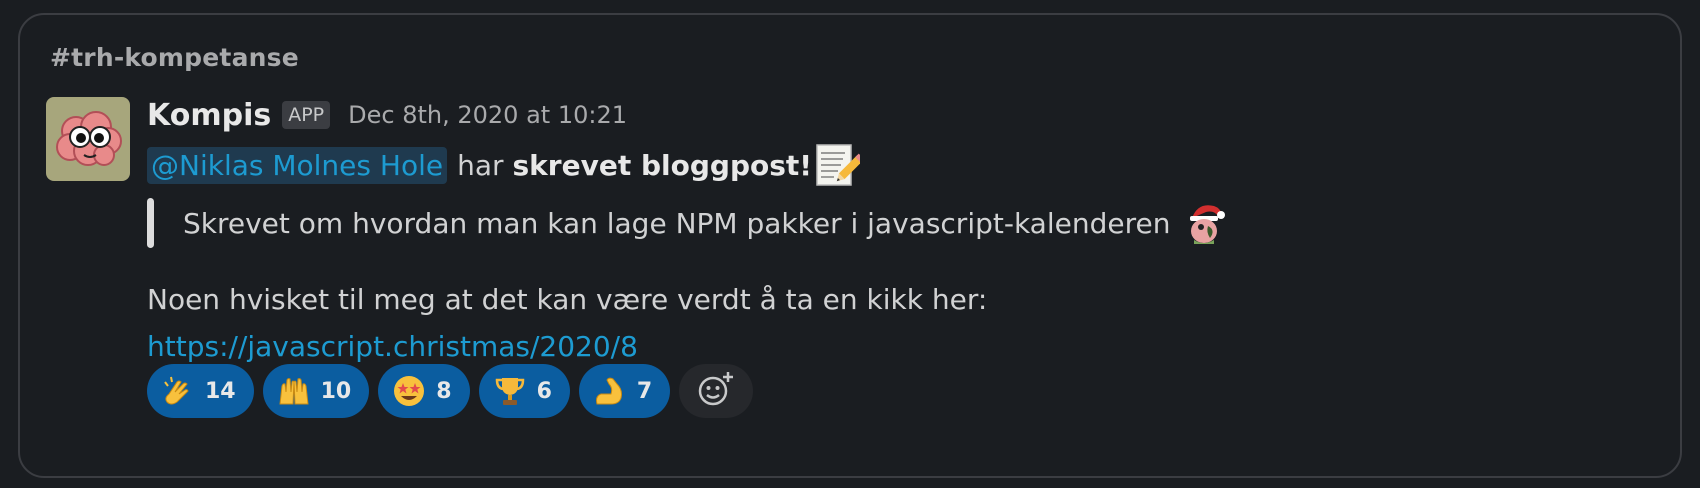 The image size is (1700, 488). Describe the element at coordinates (294, 391) in the screenshot. I see `raised-hands-icon` at that location.